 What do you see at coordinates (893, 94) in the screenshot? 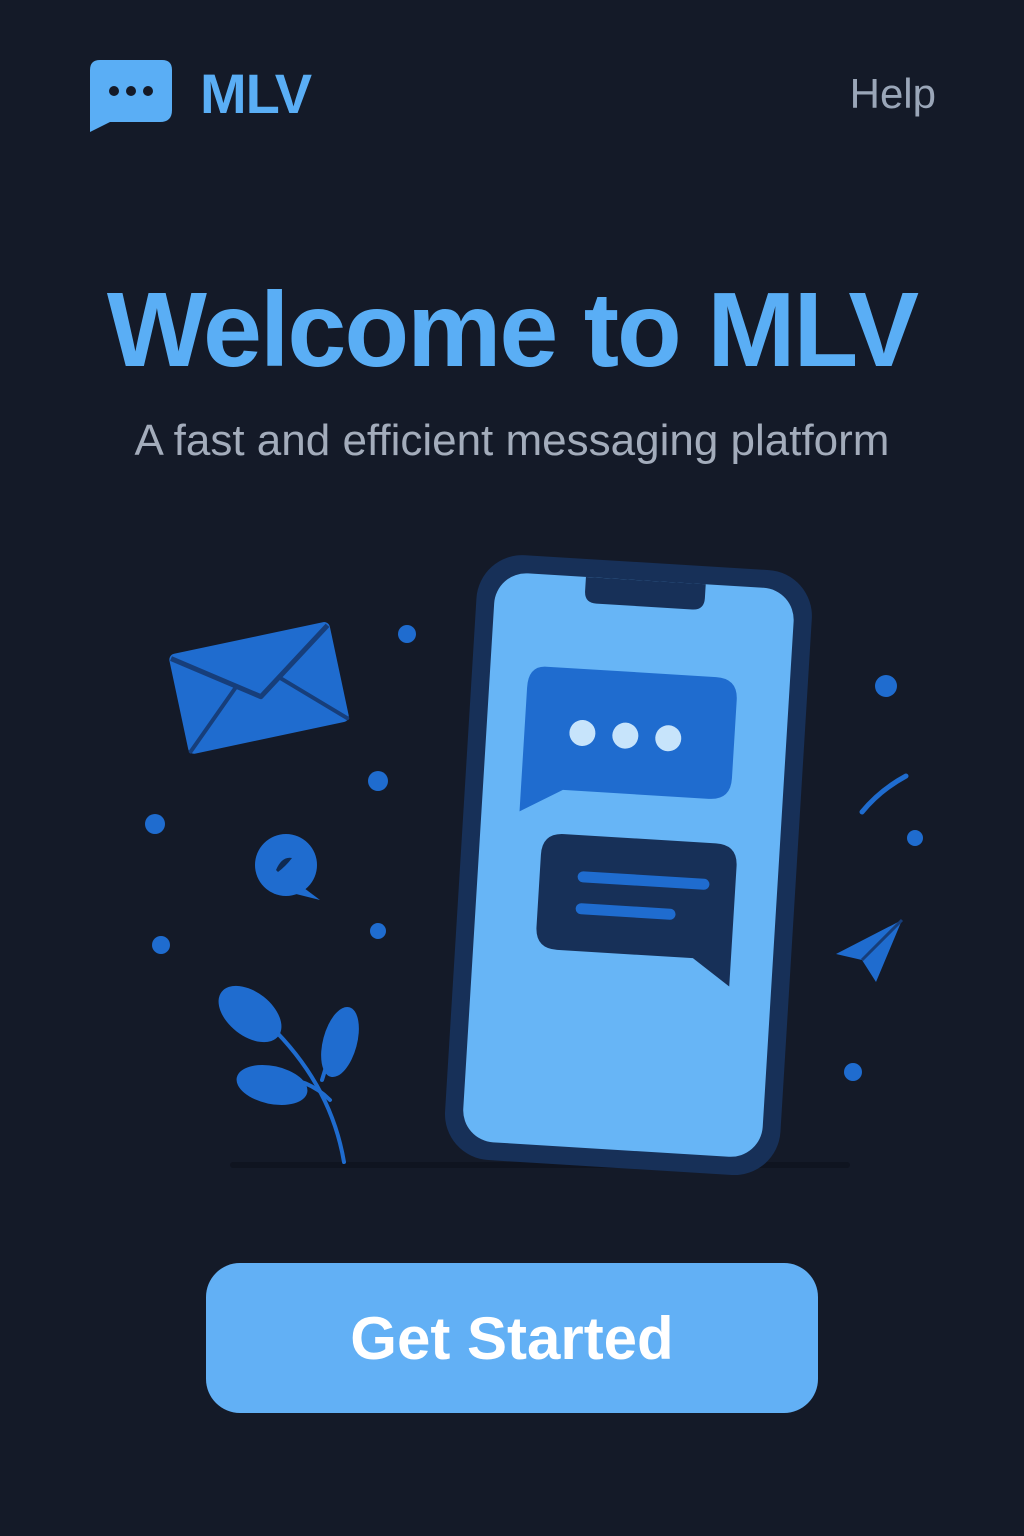
I see `help-link: Help` at bounding box center [893, 94].